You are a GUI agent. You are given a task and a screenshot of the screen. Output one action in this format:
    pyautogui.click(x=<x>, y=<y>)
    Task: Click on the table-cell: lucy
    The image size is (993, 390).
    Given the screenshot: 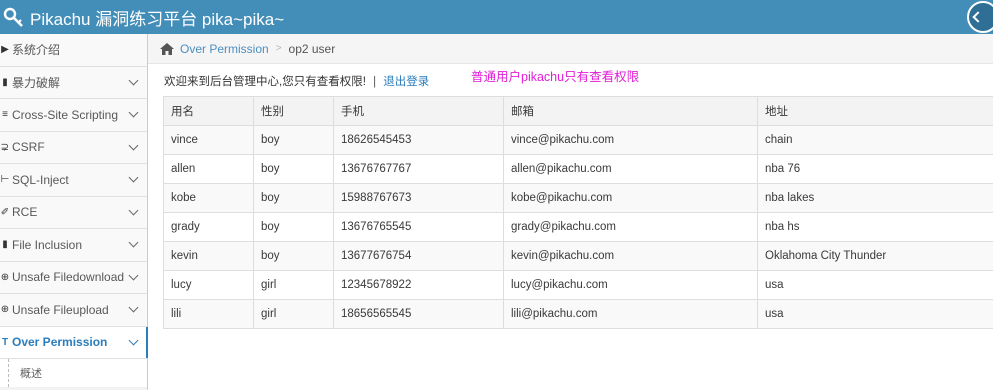 What is the action you would take?
    pyautogui.click(x=208, y=285)
    